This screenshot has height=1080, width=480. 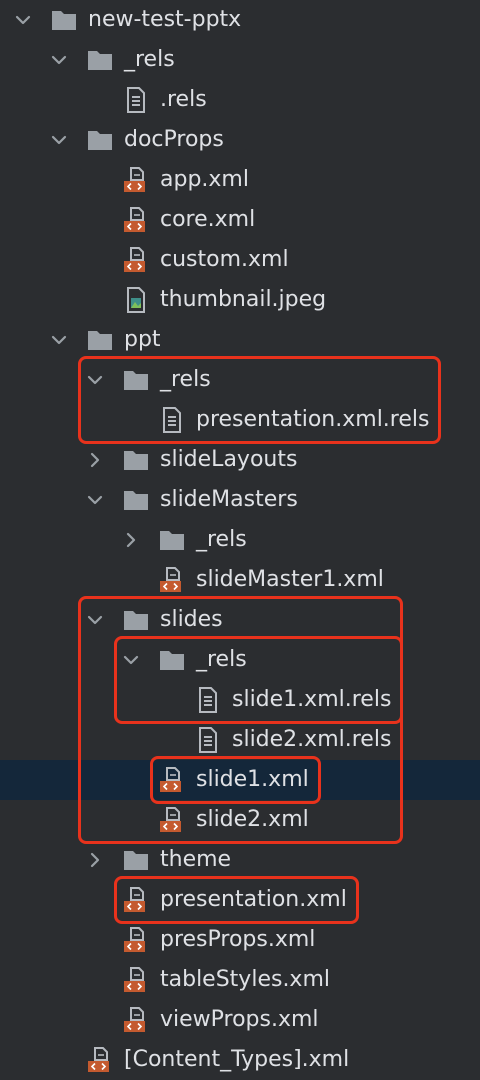 What do you see at coordinates (243, 299) in the screenshot?
I see `tree-item-label: thumbnail.jpeg` at bounding box center [243, 299].